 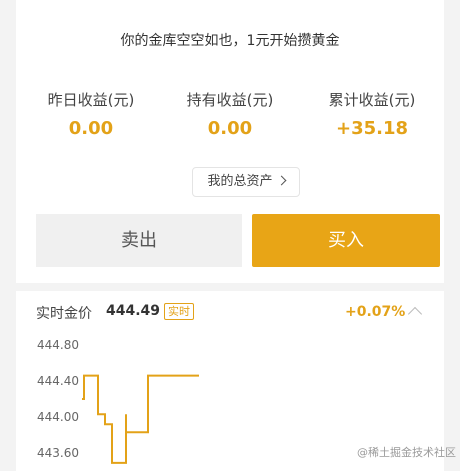 I want to click on buy-button: 买入, so click(x=346, y=240).